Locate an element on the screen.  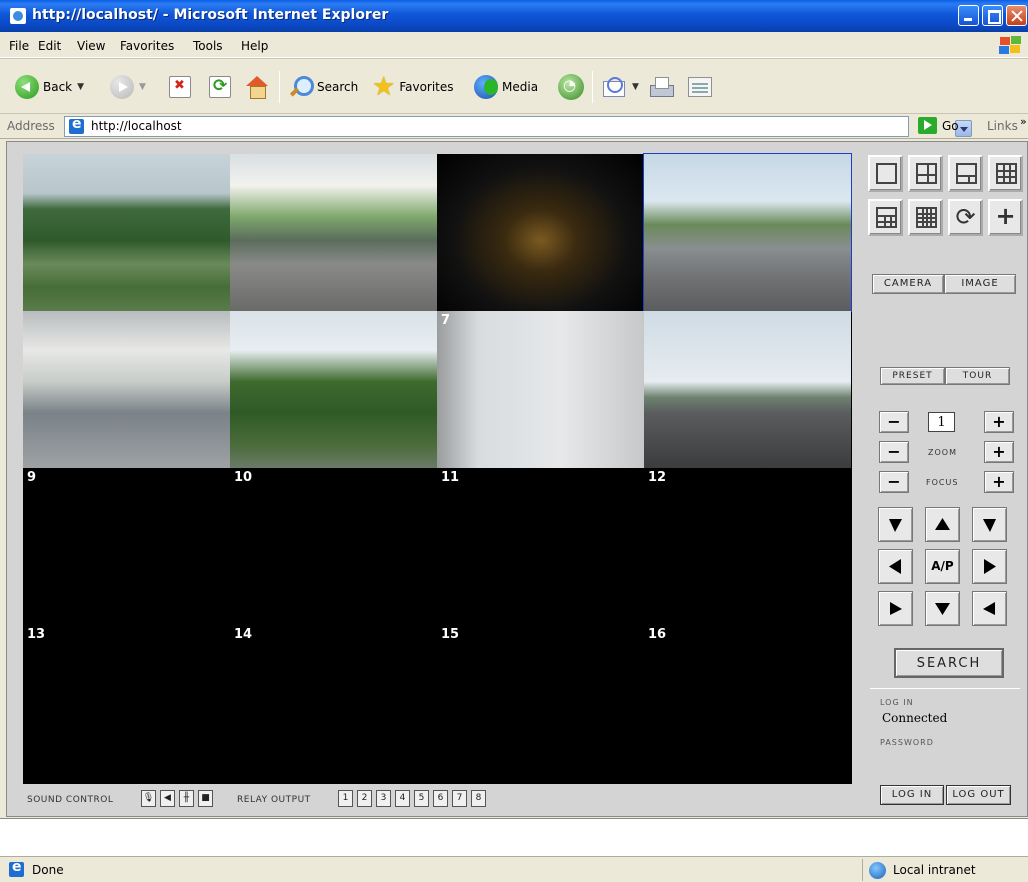
menu-tools: Tools is located at coordinates (208, 46).